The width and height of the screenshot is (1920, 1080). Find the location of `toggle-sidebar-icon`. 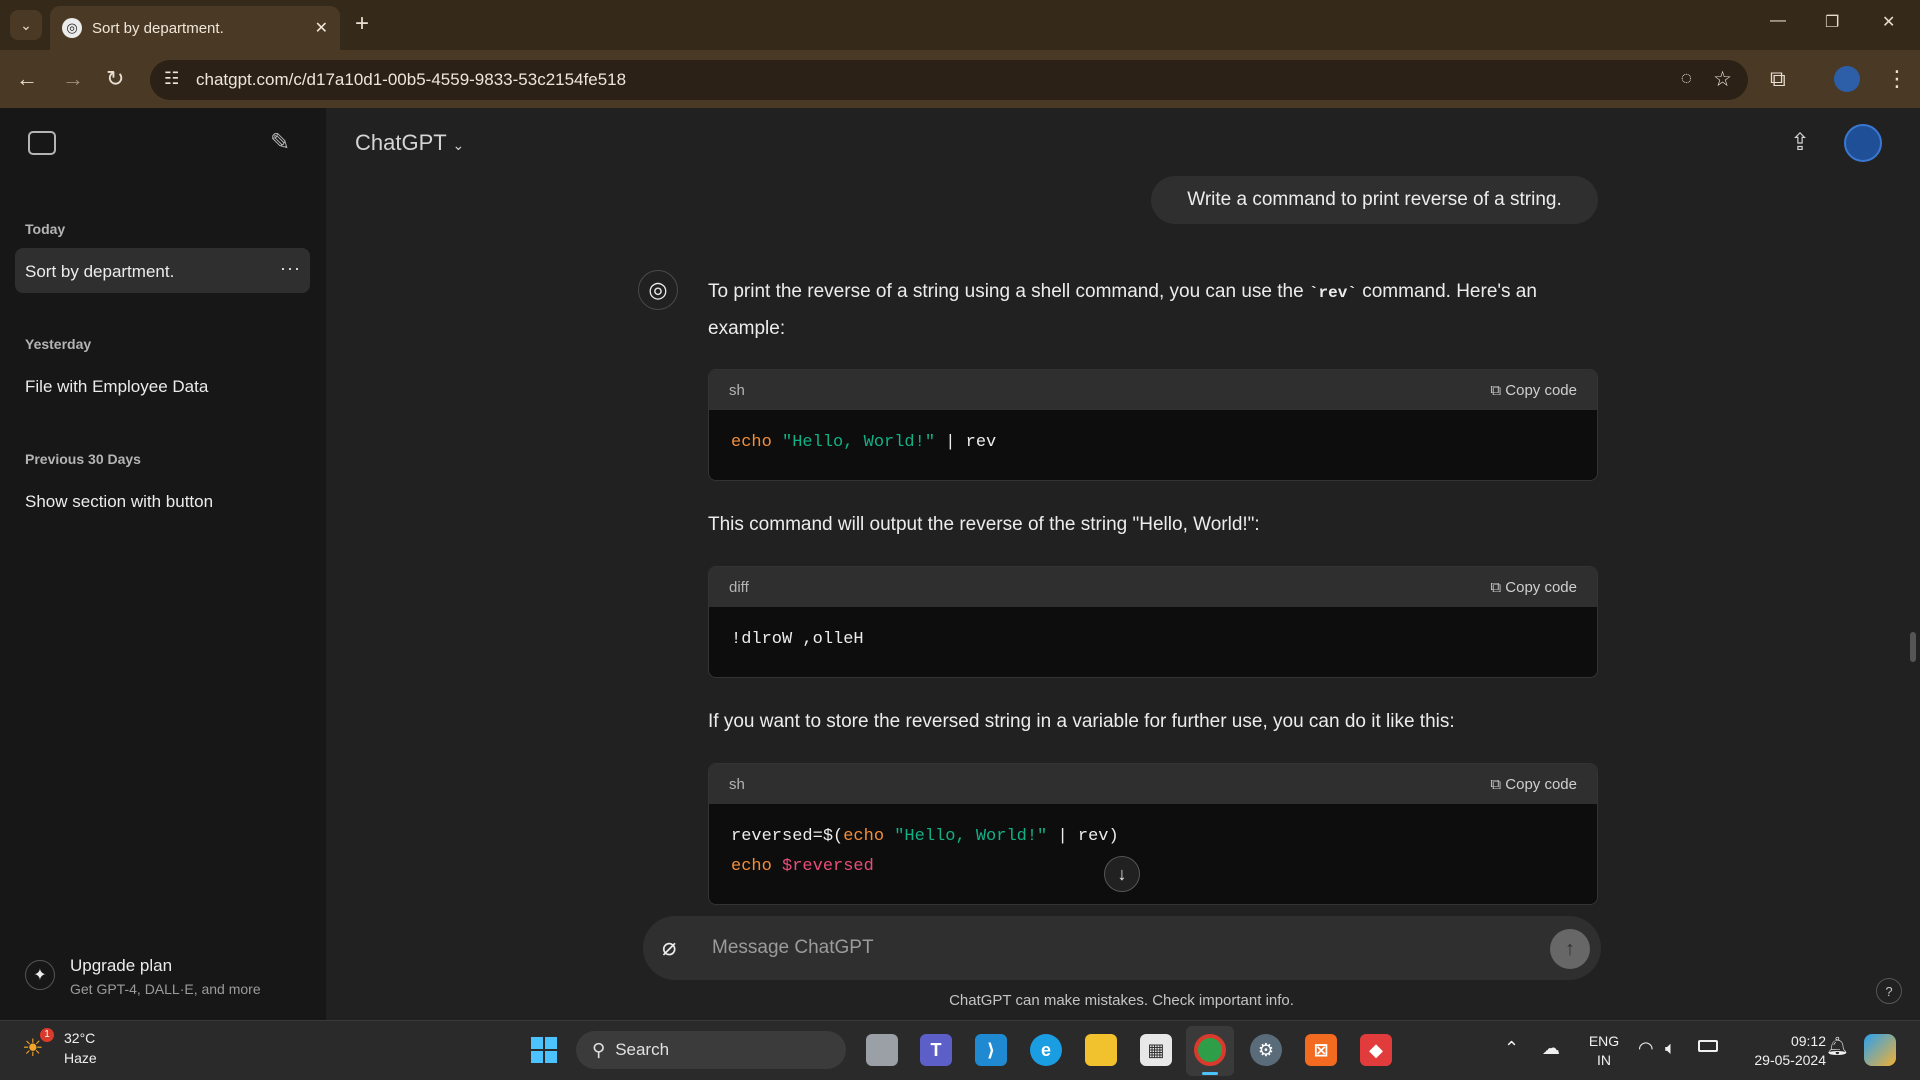

toggle-sidebar-icon is located at coordinates (42, 143).